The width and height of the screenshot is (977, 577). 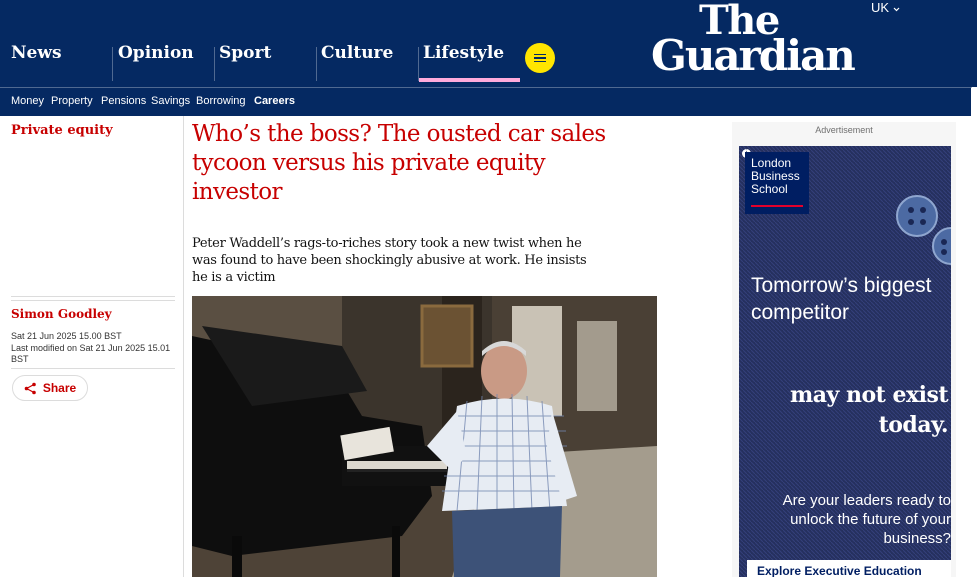 What do you see at coordinates (880, 7) in the screenshot?
I see `edition-label: UK` at bounding box center [880, 7].